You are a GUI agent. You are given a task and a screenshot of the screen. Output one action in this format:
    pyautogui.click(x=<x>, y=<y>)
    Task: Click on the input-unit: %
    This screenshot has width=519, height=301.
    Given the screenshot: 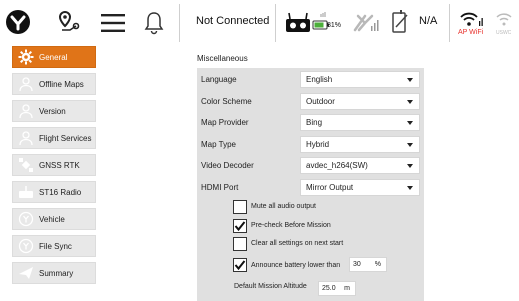 What is the action you would take?
    pyautogui.click(x=377, y=264)
    